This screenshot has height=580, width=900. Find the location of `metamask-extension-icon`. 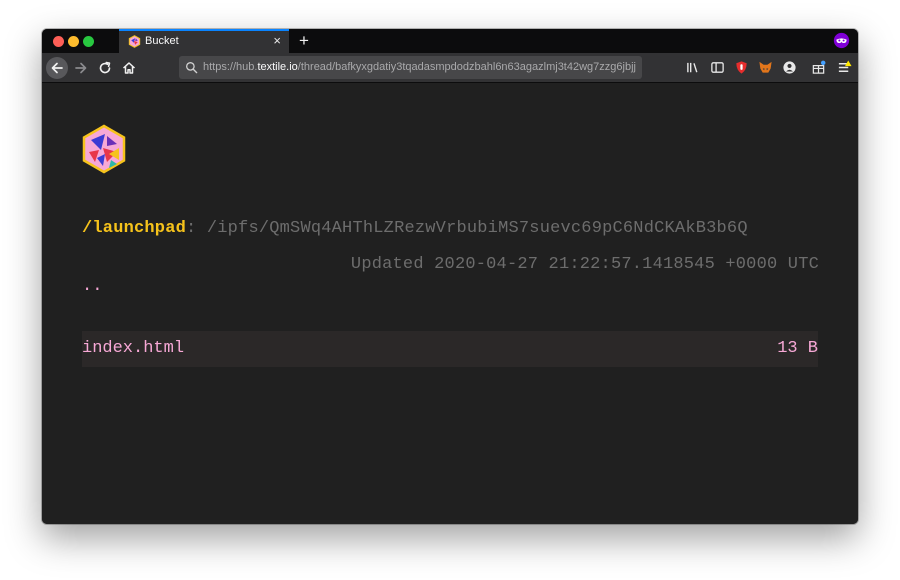

metamask-extension-icon is located at coordinates (765, 67).